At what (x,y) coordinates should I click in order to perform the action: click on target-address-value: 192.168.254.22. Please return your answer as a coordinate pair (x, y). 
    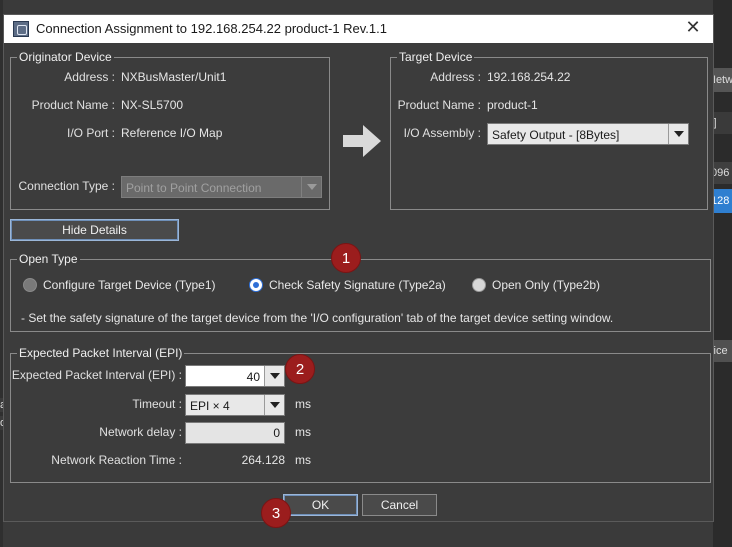
    Looking at the image, I should click on (529, 77).